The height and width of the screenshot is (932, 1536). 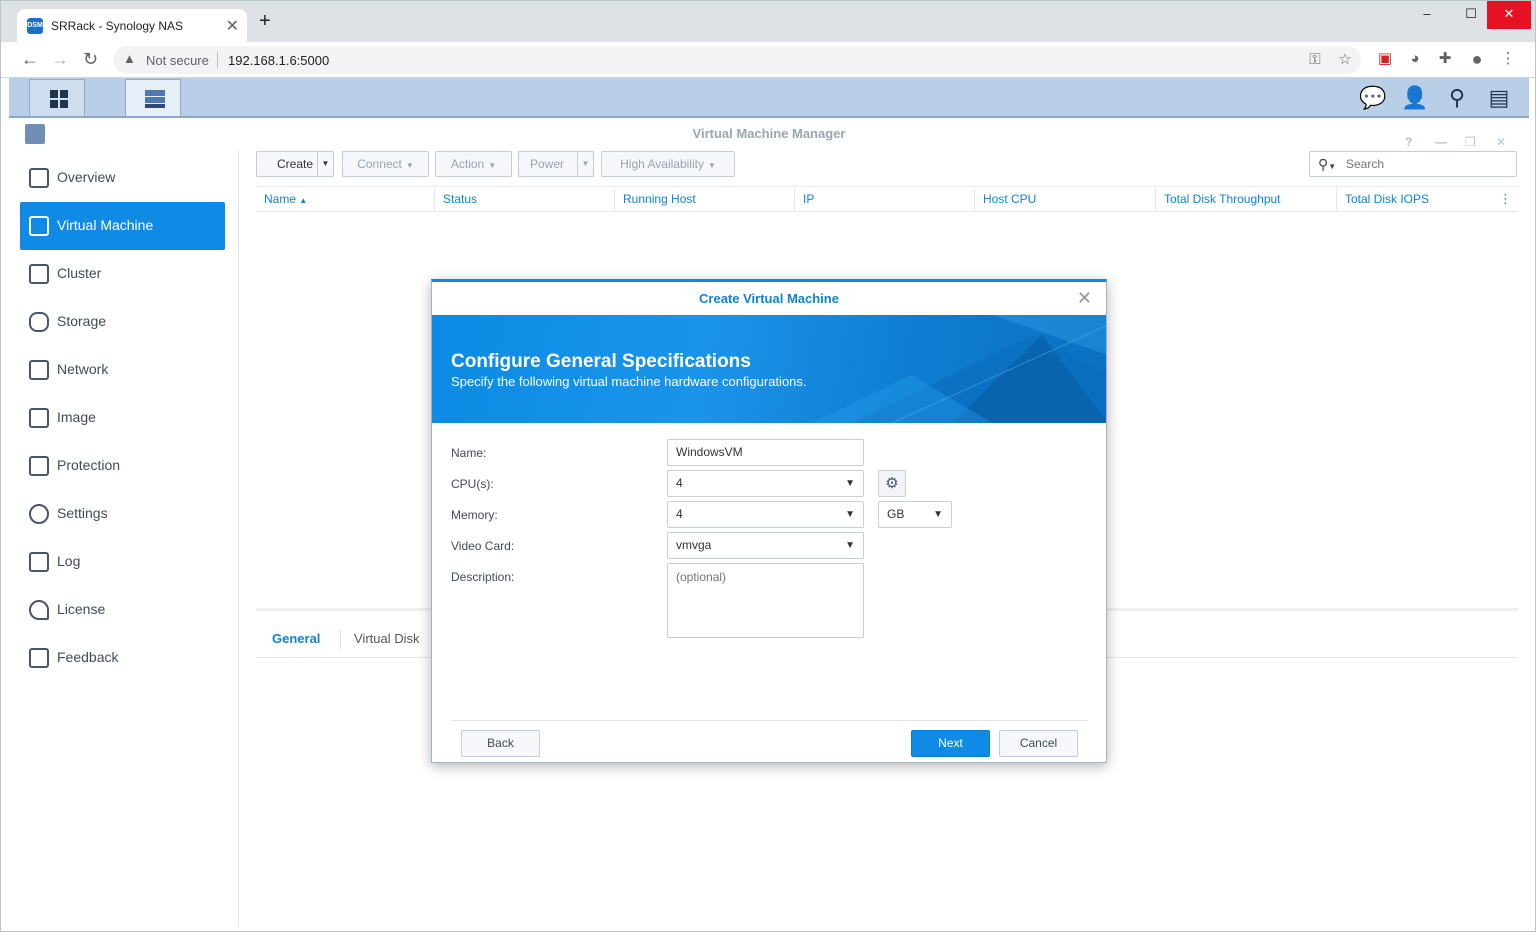 What do you see at coordinates (122, 322) in the screenshot?
I see `sidebar-item-storage: Storage` at bounding box center [122, 322].